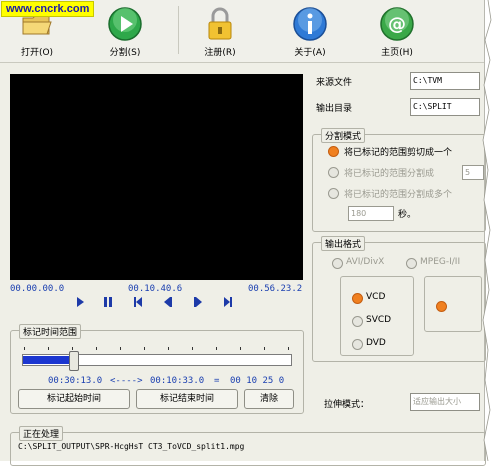  I want to click on clear-button: 清除, so click(269, 399).